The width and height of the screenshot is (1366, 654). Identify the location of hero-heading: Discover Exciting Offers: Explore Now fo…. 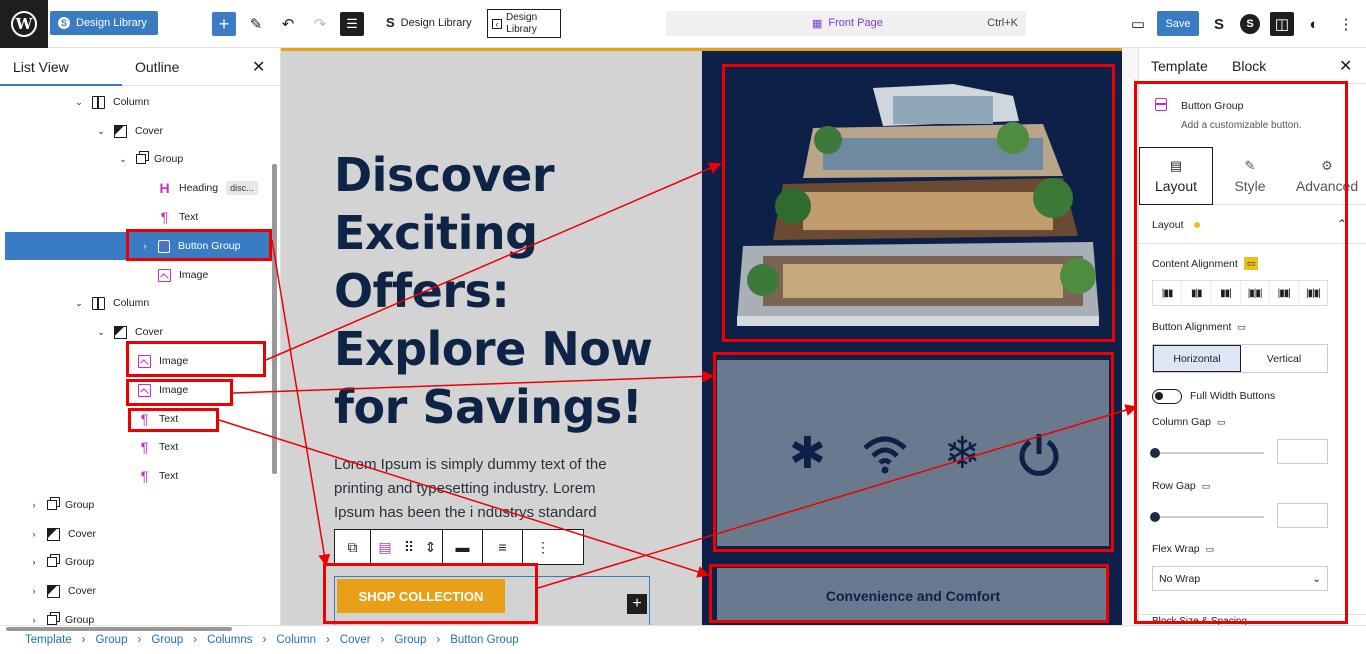
(499, 291).